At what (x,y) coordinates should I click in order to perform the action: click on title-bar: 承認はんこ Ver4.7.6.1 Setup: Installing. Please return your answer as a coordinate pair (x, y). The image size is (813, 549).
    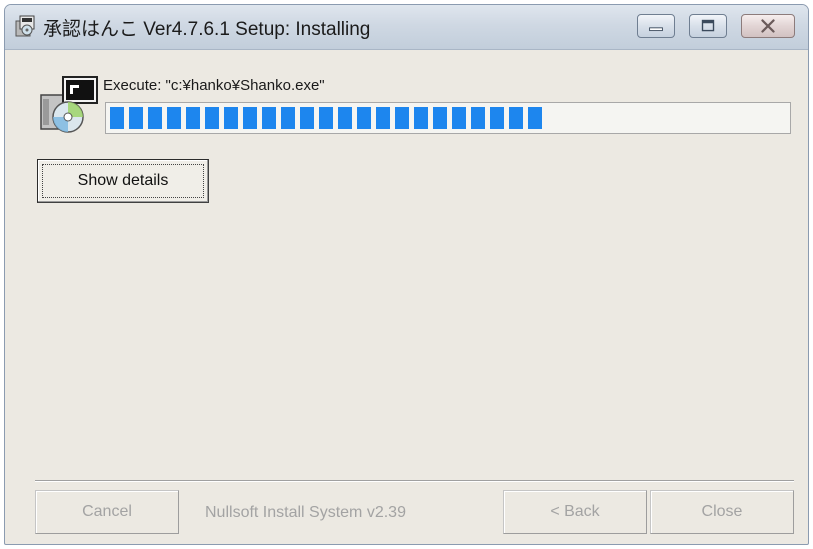
    Looking at the image, I should click on (406, 27).